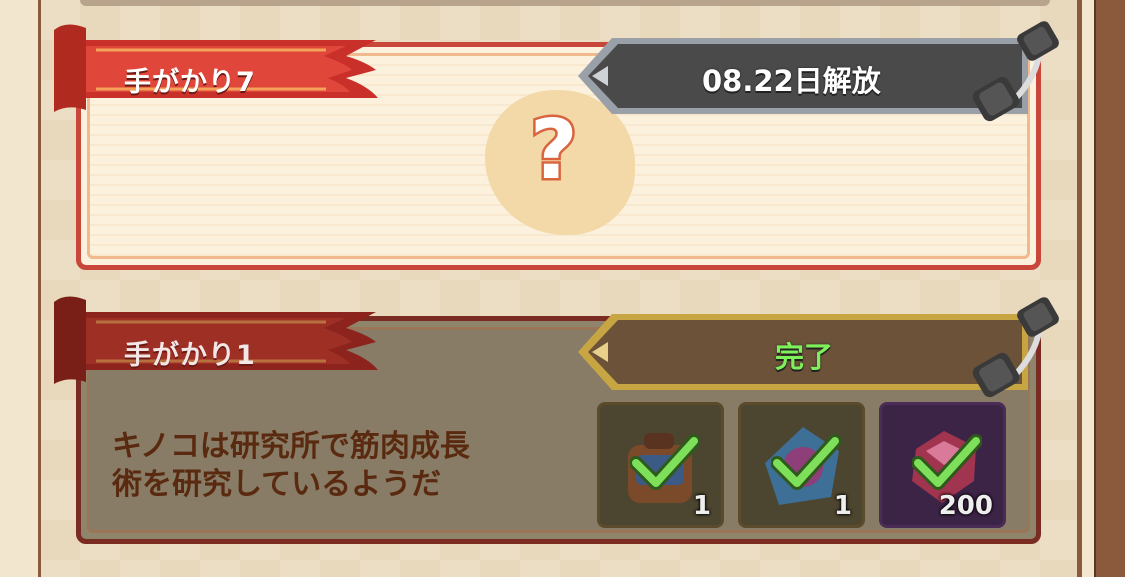  Describe the element at coordinates (20, 288) in the screenshot. I see `left-frame-border` at that location.